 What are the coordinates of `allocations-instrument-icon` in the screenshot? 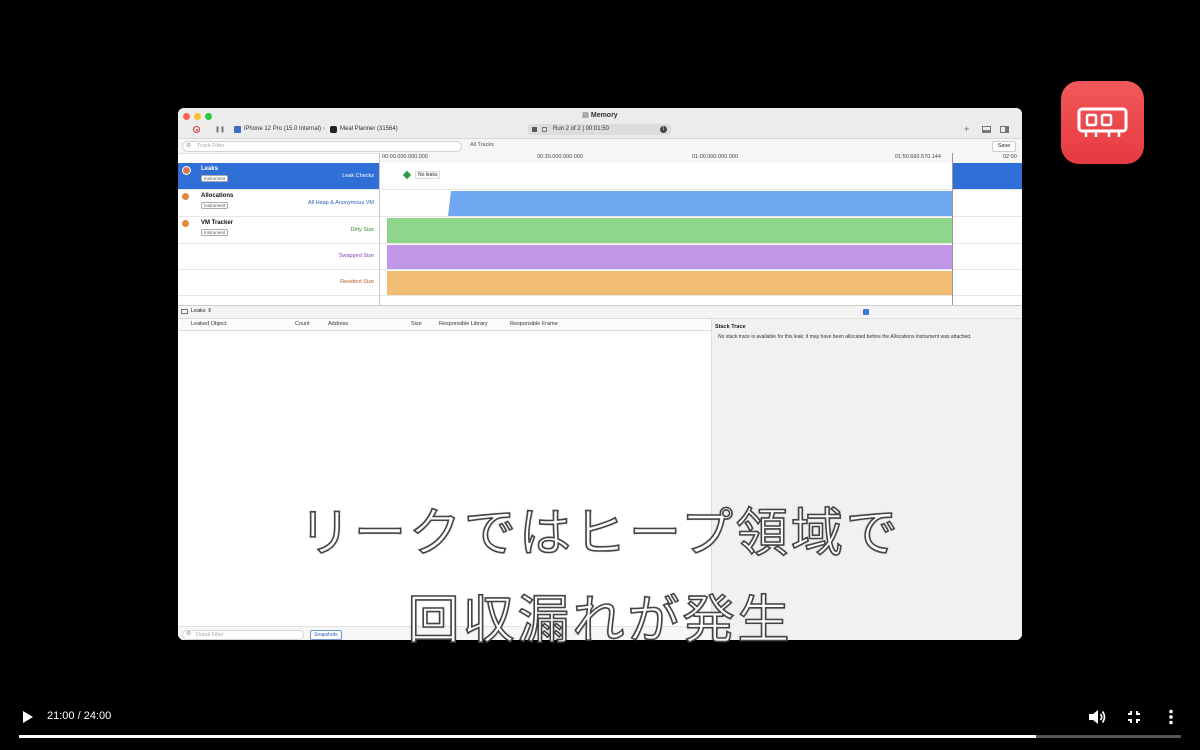 It's located at (185, 196).